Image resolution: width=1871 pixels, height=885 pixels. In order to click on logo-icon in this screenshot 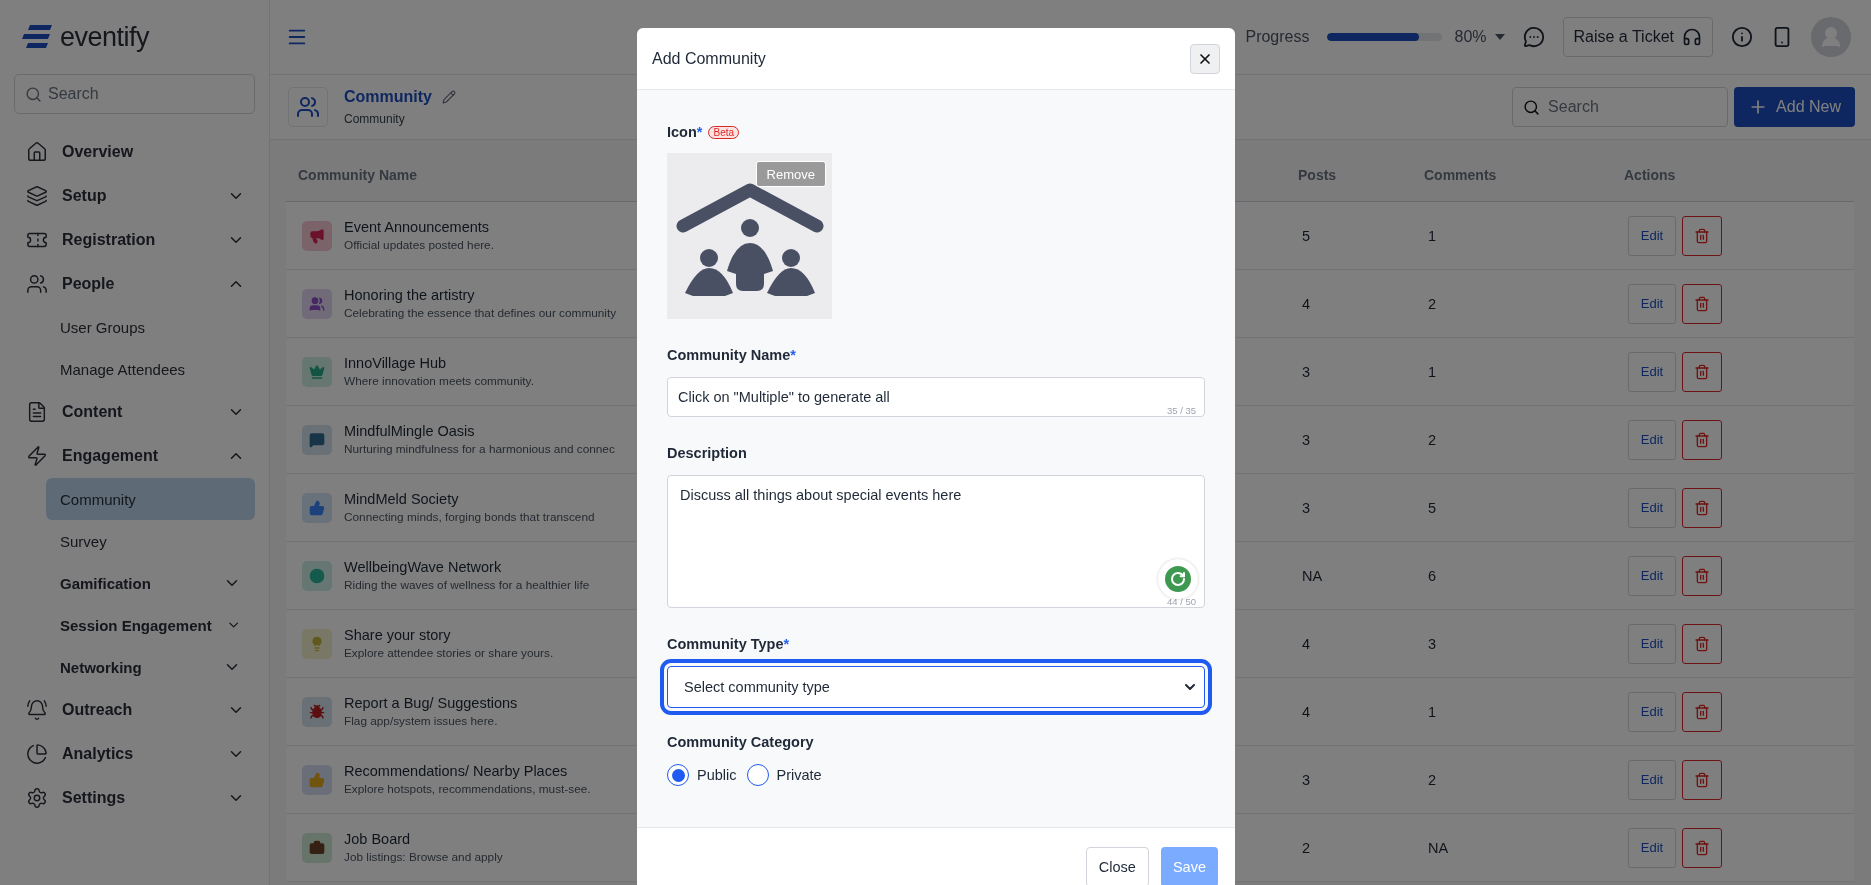, I will do `click(37, 37)`.